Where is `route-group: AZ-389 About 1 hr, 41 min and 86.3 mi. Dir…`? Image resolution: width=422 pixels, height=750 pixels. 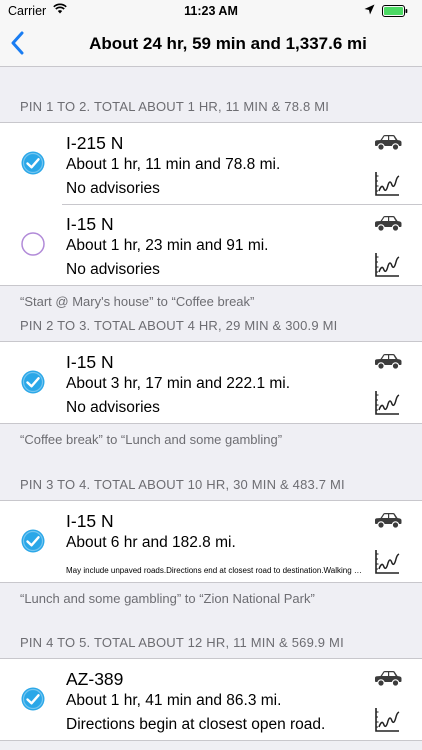
route-group: AZ-389 About 1 hr, 41 min and 86.3 mi. Dir… is located at coordinates (211, 699).